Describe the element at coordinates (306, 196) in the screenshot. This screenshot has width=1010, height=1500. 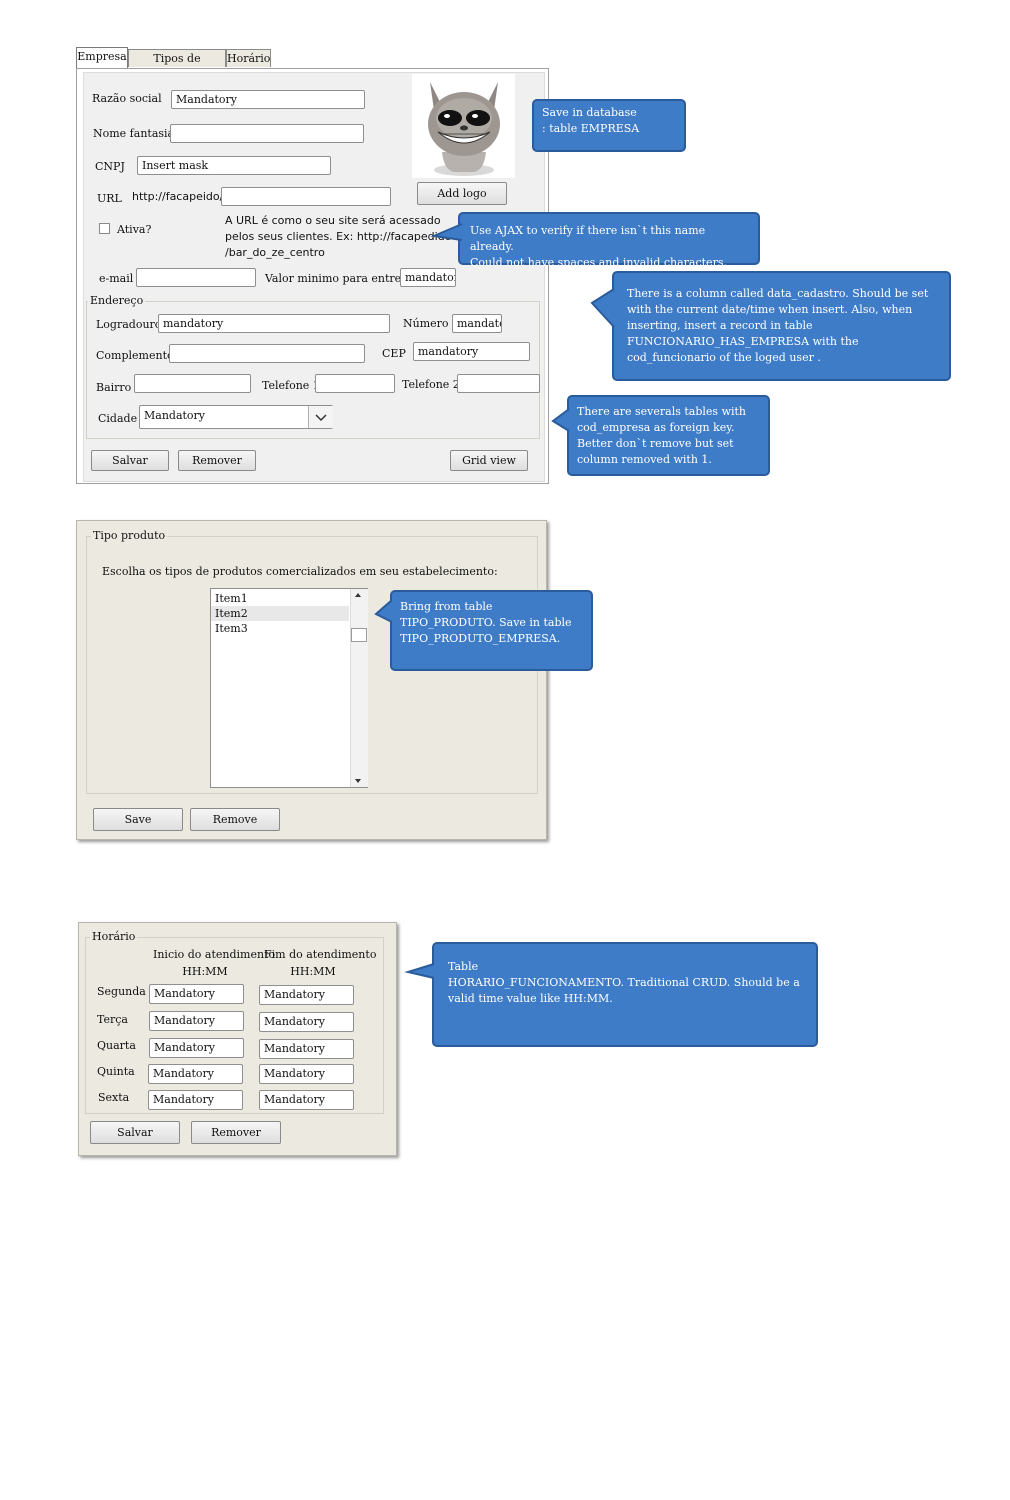
I see `url-input` at that location.